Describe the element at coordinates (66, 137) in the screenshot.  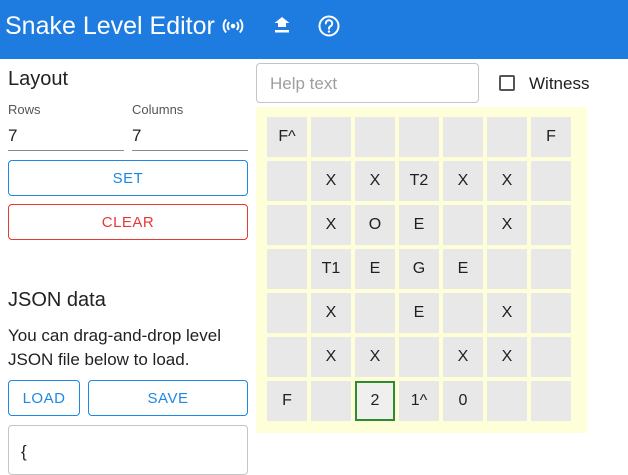
I see `rows-input: 7` at that location.